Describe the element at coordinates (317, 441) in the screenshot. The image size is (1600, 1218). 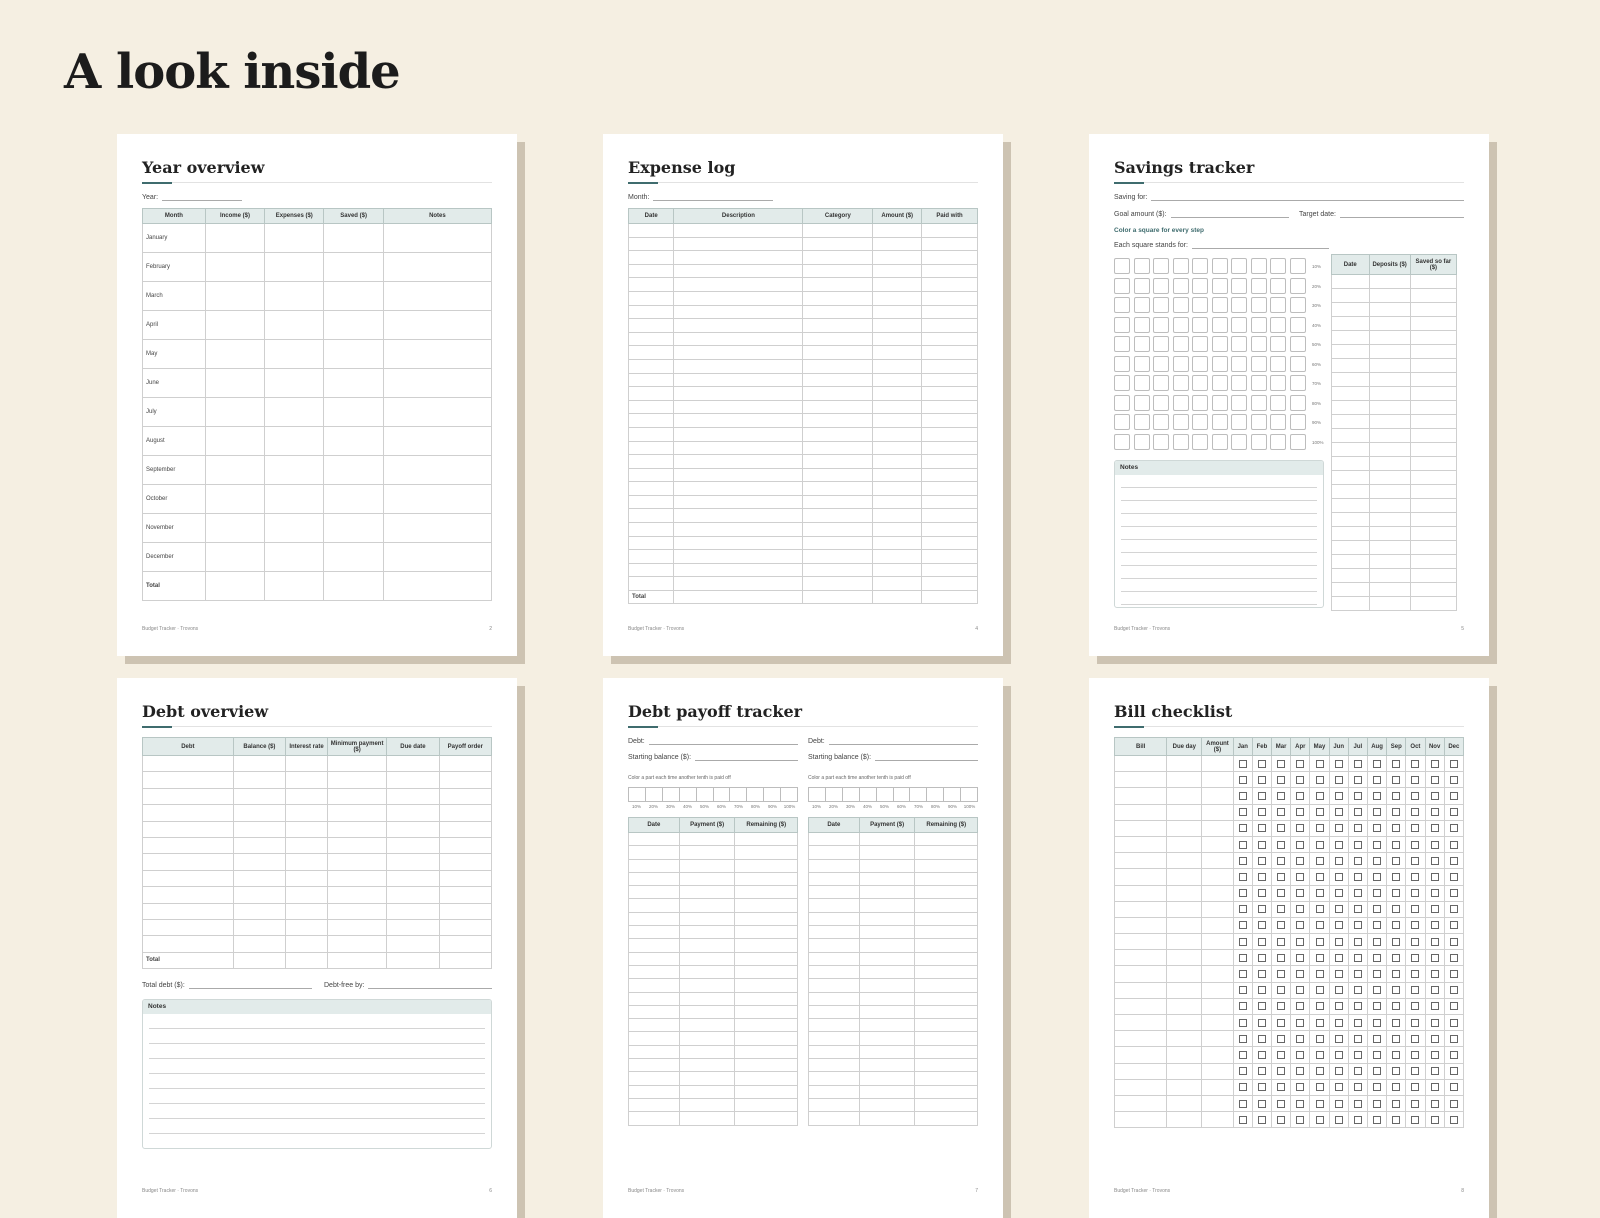
I see `table-row: August` at that location.